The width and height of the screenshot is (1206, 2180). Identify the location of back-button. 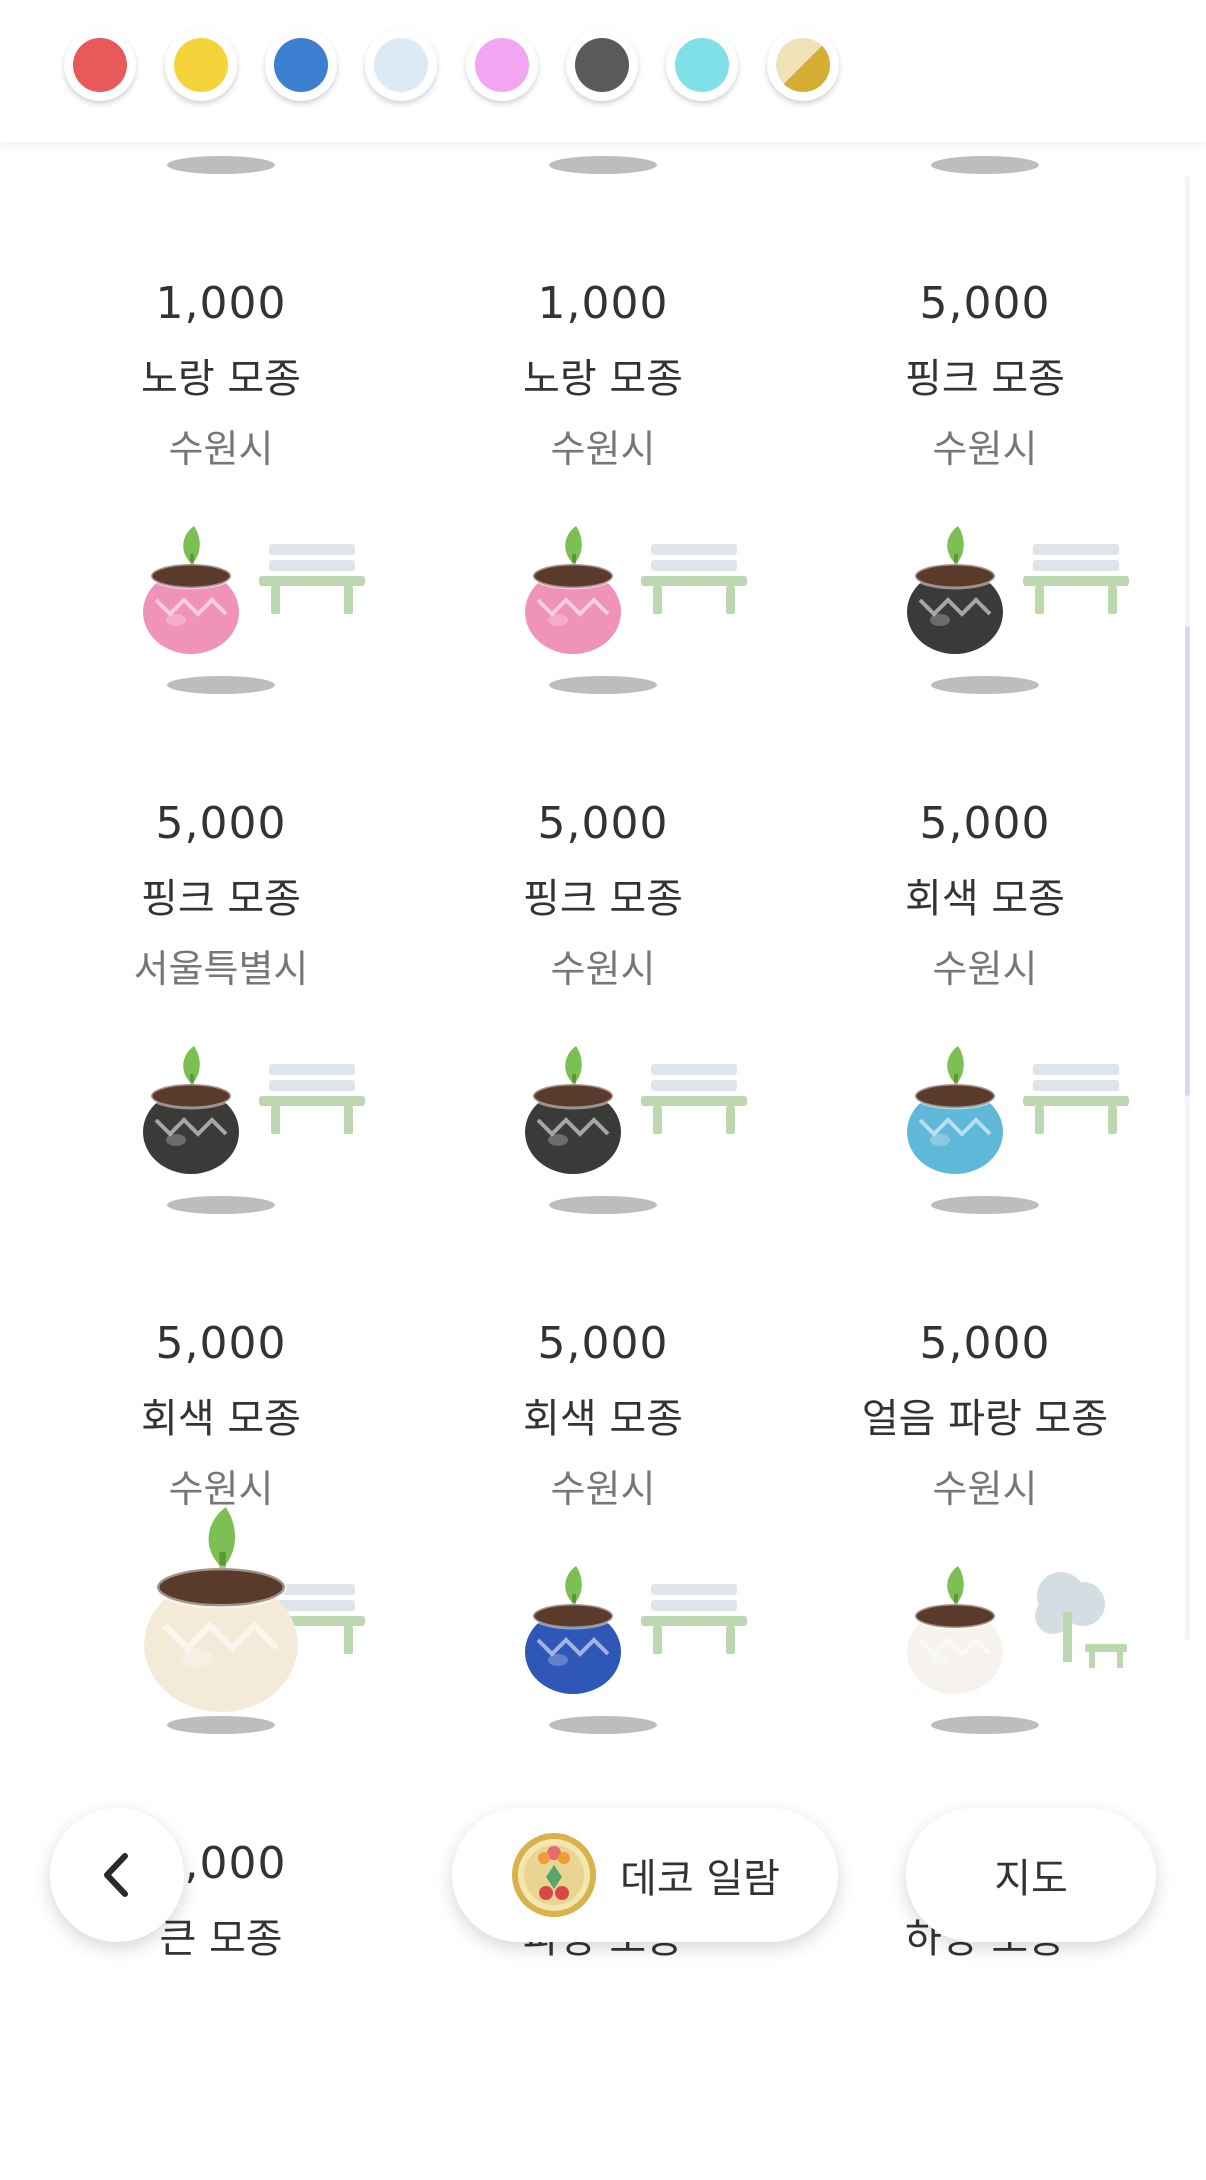
(117, 1875).